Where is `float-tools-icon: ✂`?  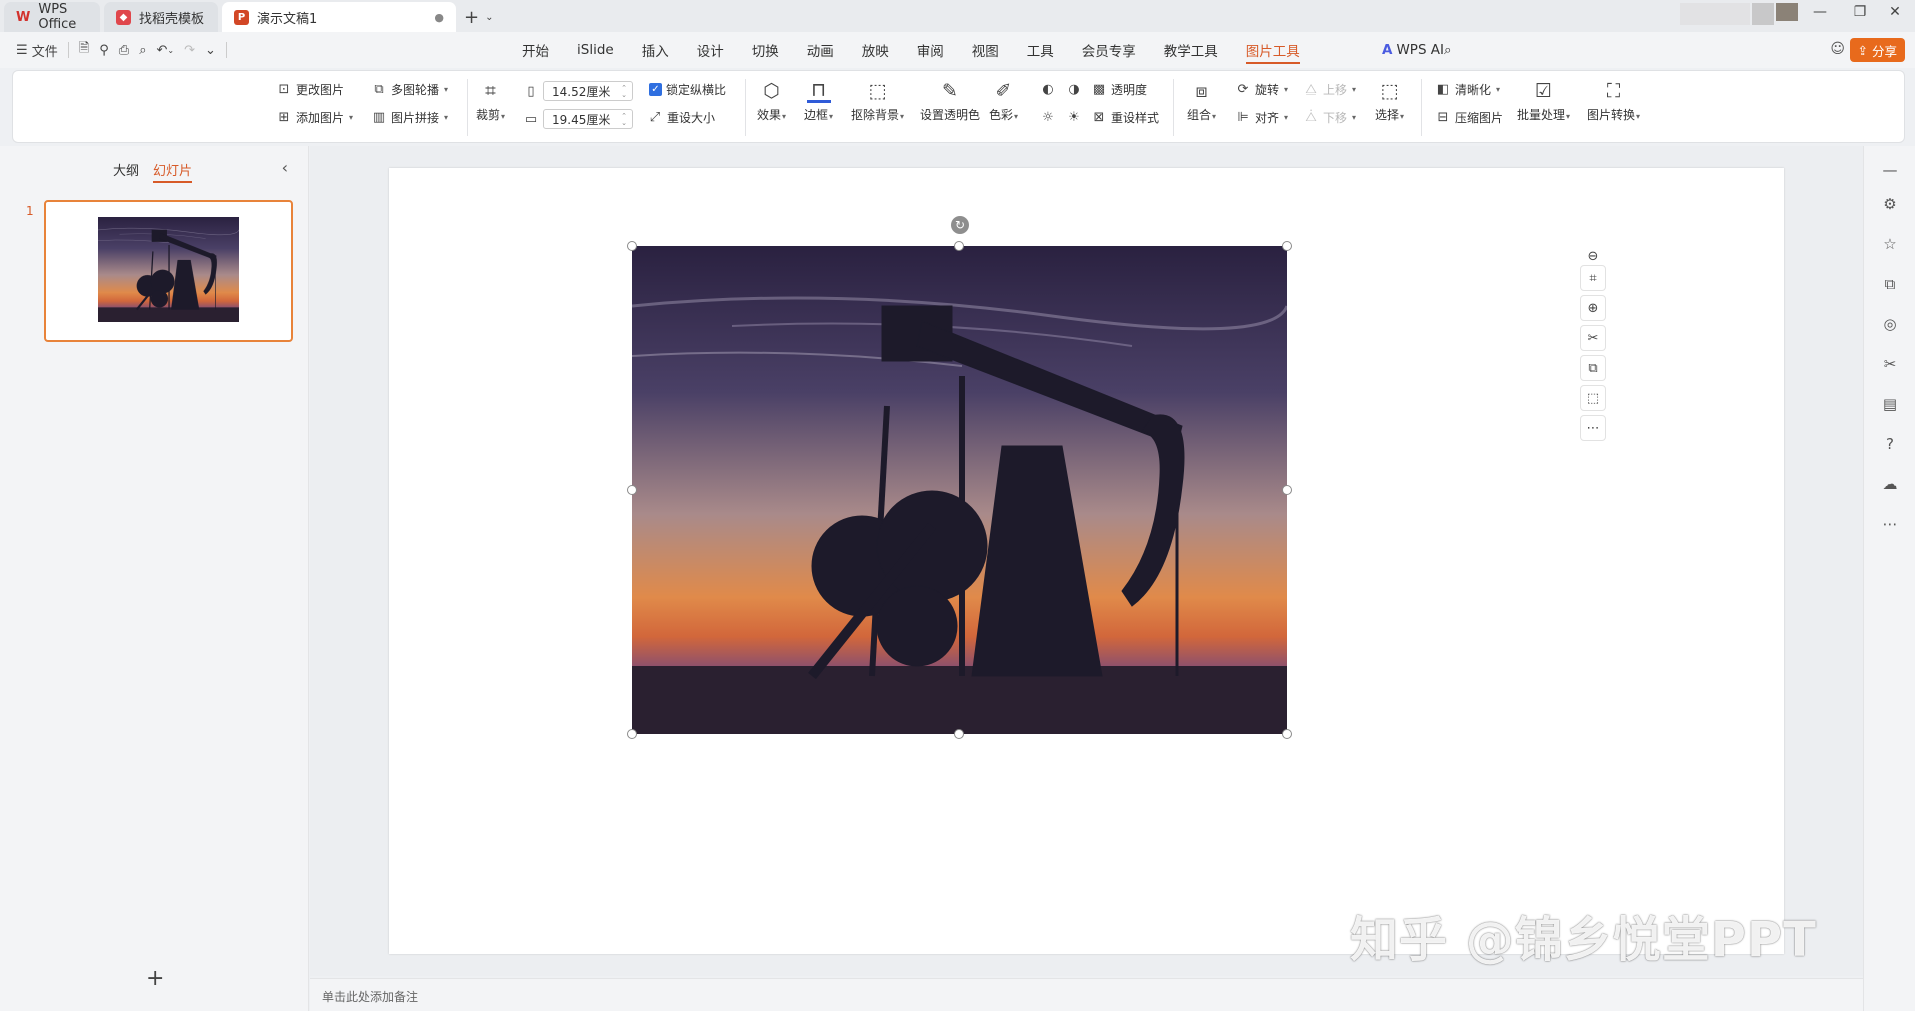
float-tools-icon: ✂ is located at coordinates (1593, 338).